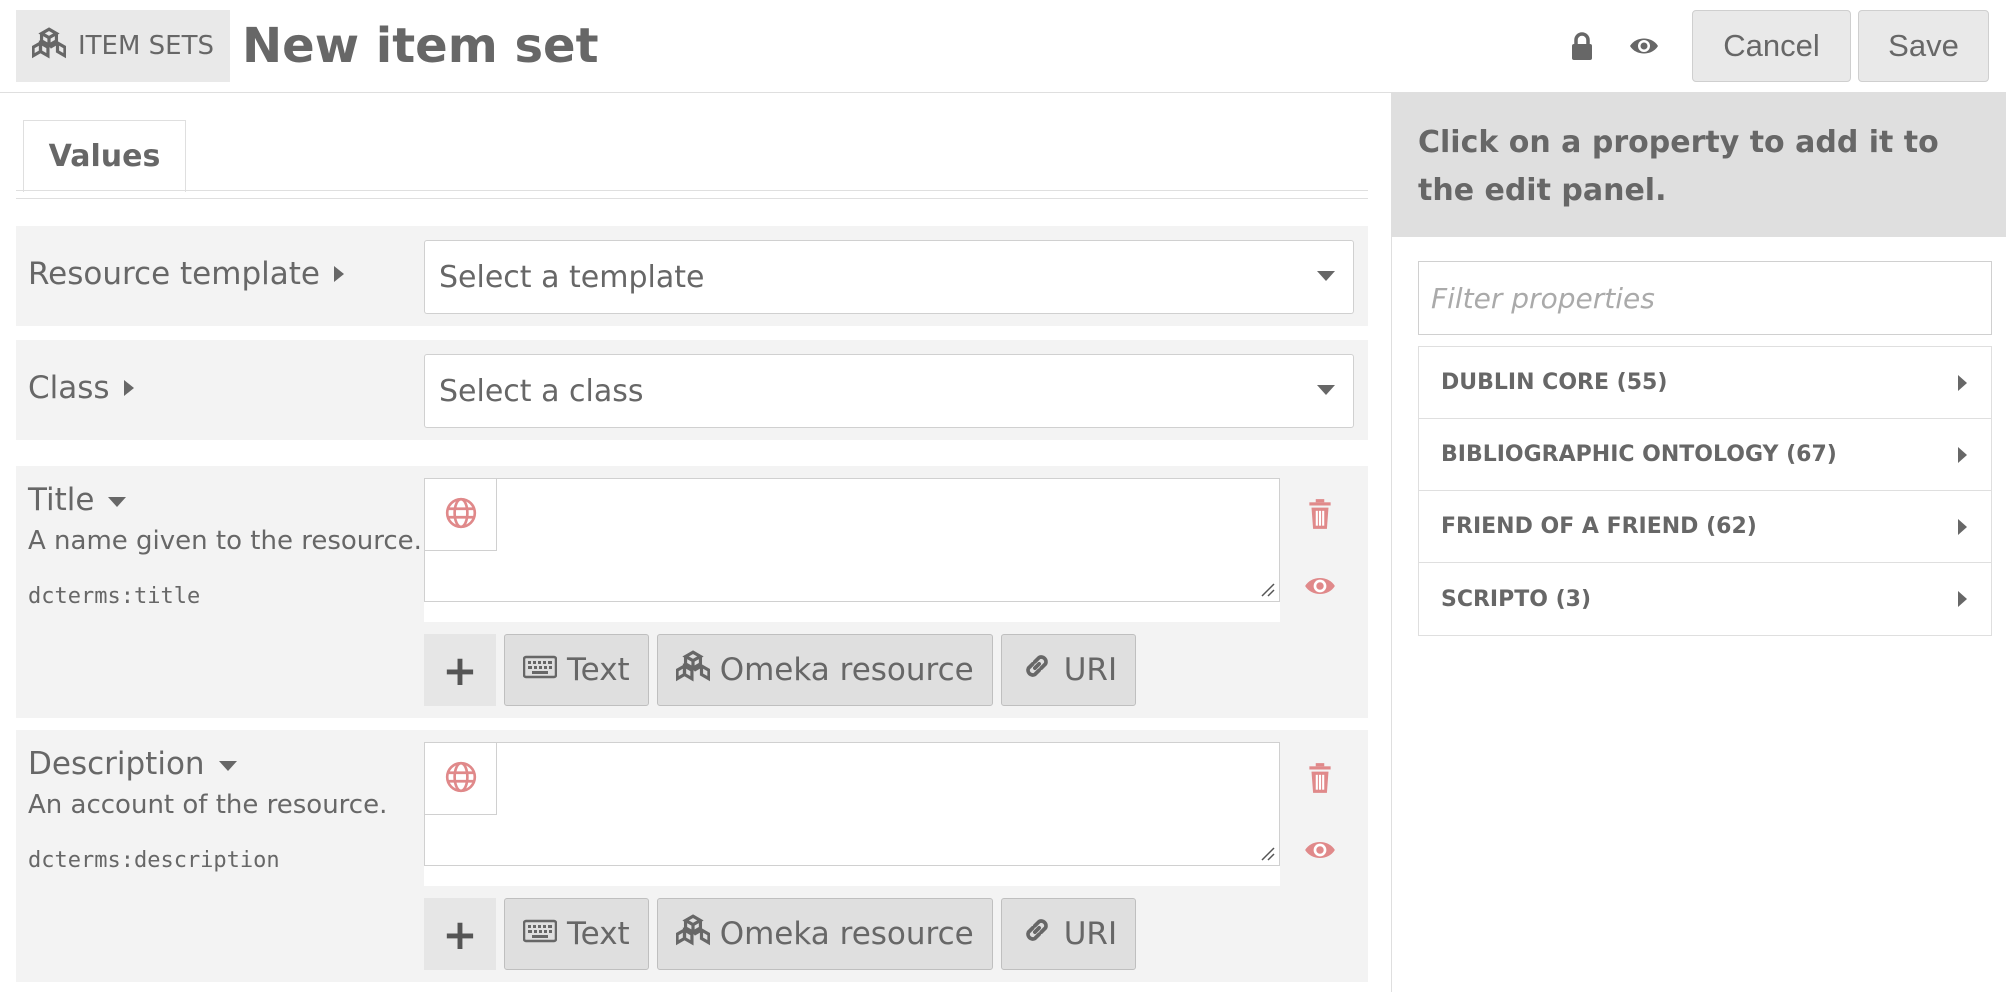  What do you see at coordinates (104, 156) in the screenshot?
I see `tab-values: Values` at bounding box center [104, 156].